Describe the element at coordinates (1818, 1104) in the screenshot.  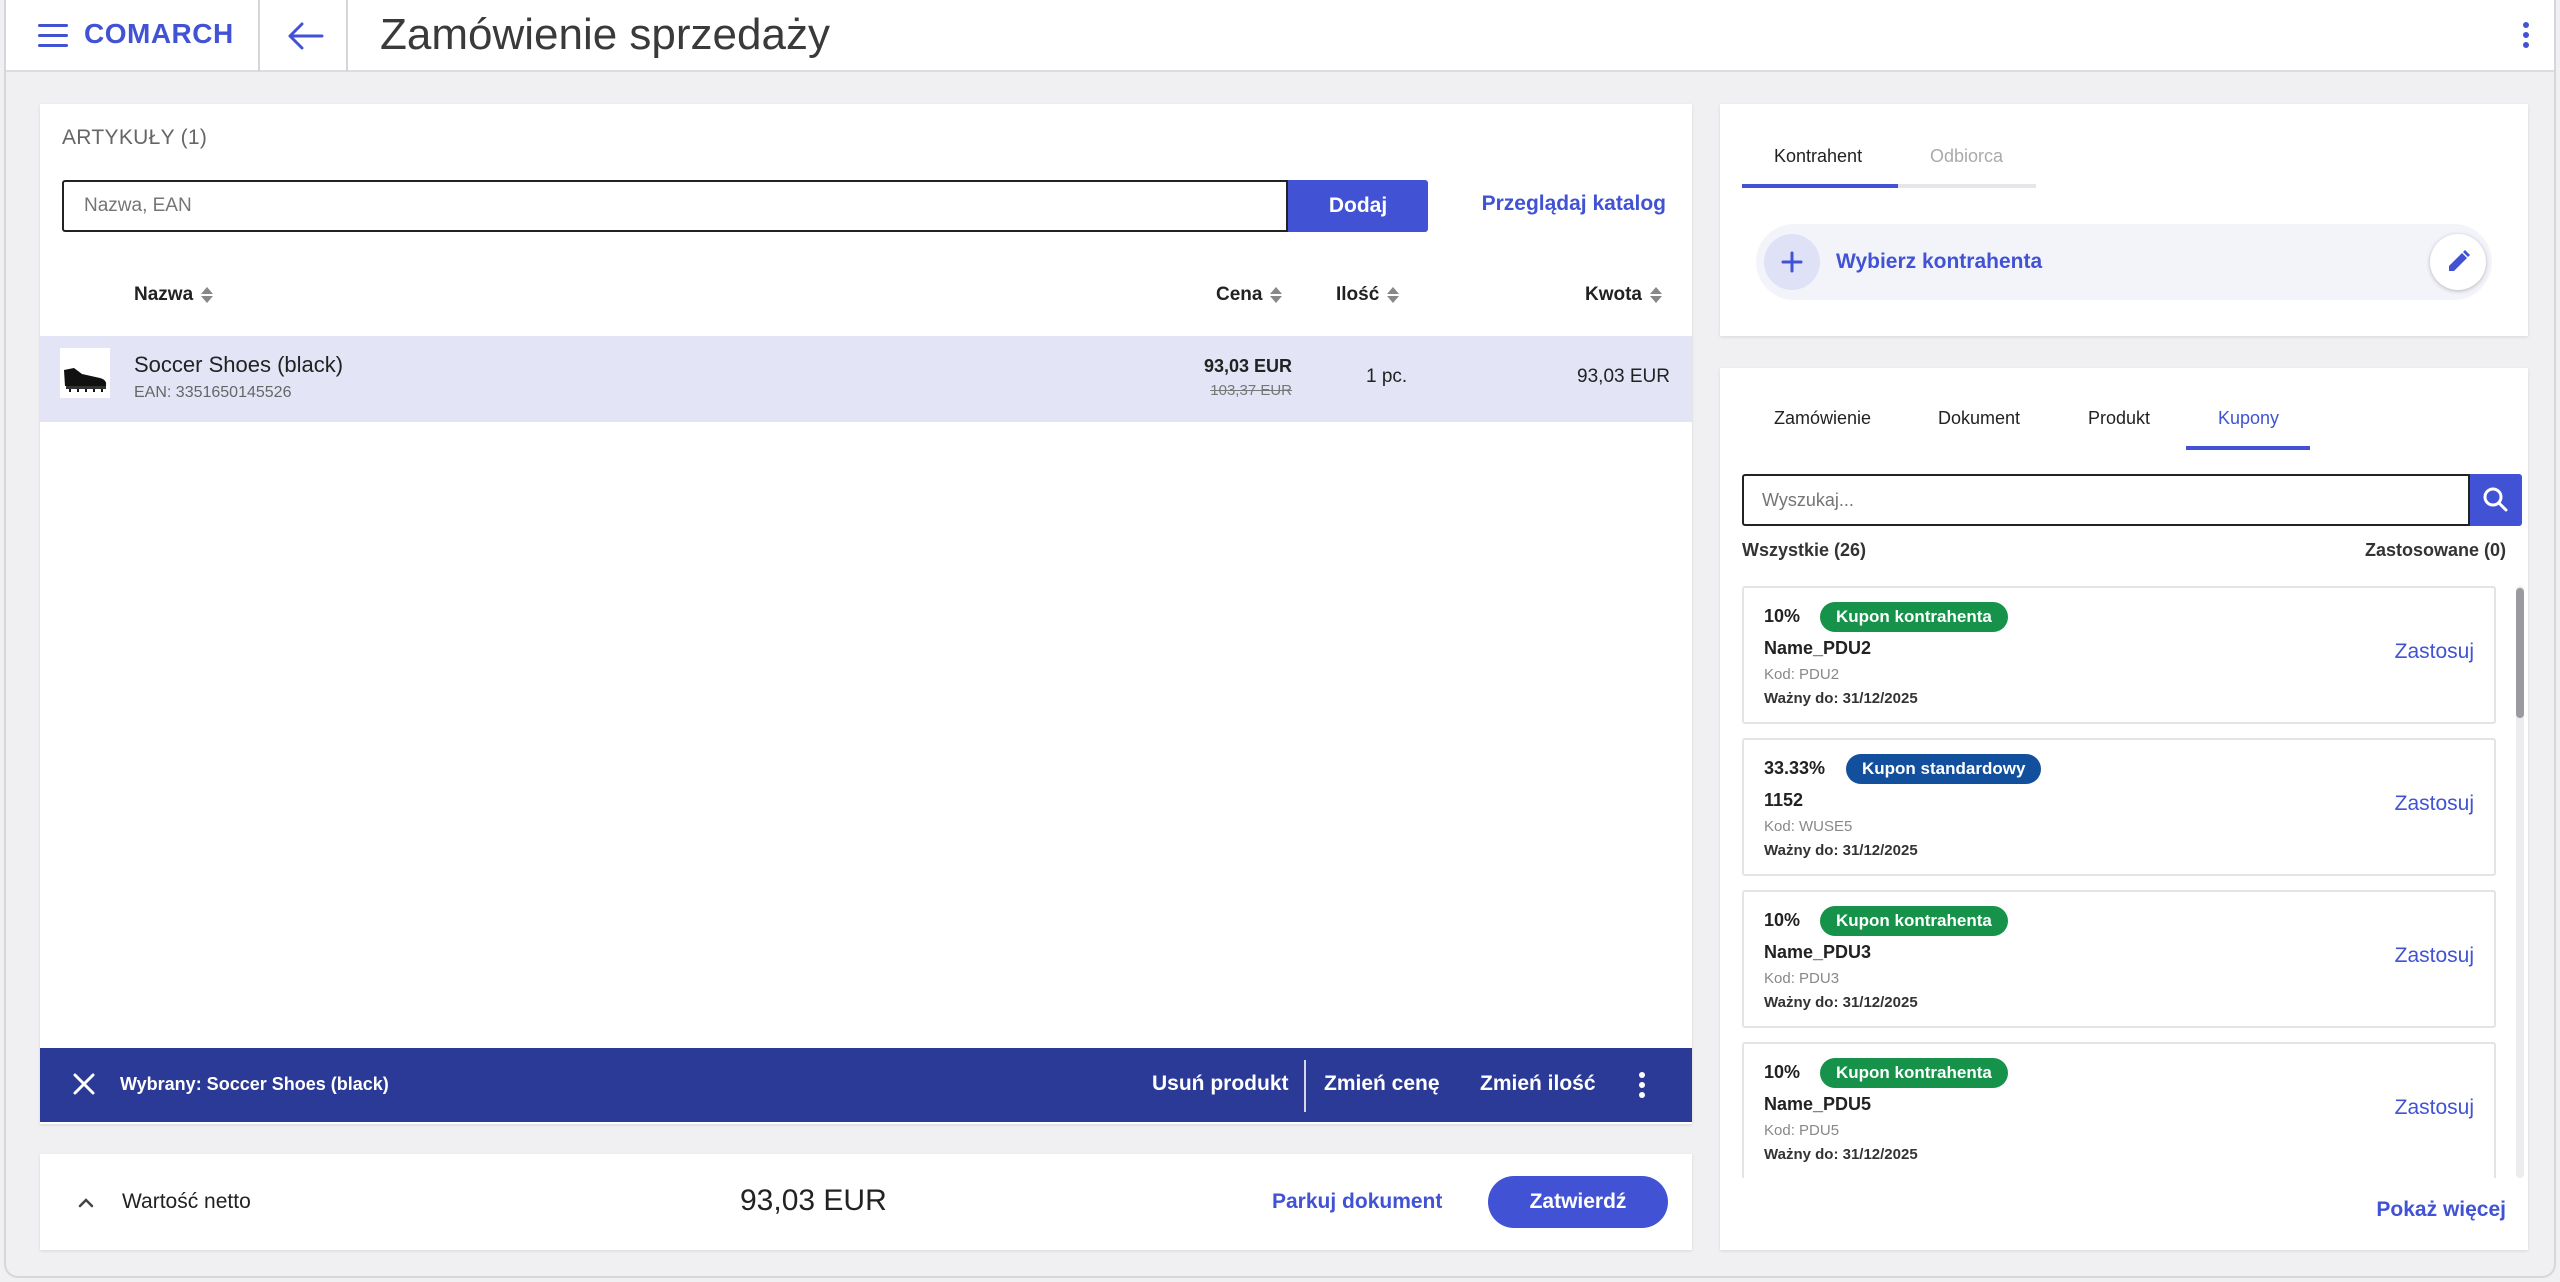
I see `coupon-name: Name_PDU5` at that location.